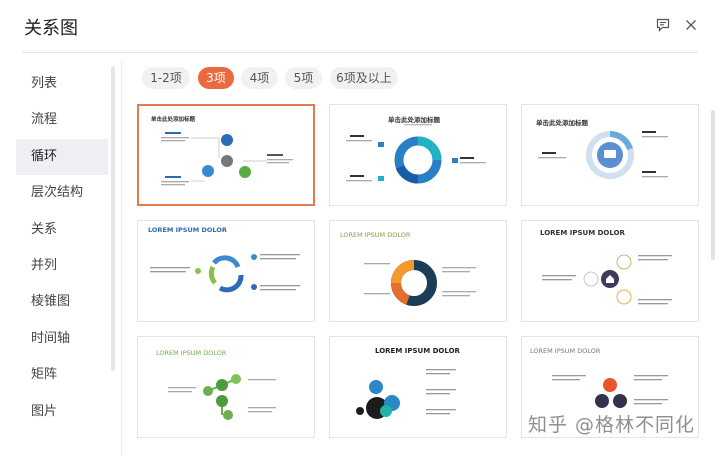  I want to click on category-sidebar: 列表 流程 循环 层次结构 关系 并列 棱锥图 时间轴 矩阵 图片, so click(62, 248).